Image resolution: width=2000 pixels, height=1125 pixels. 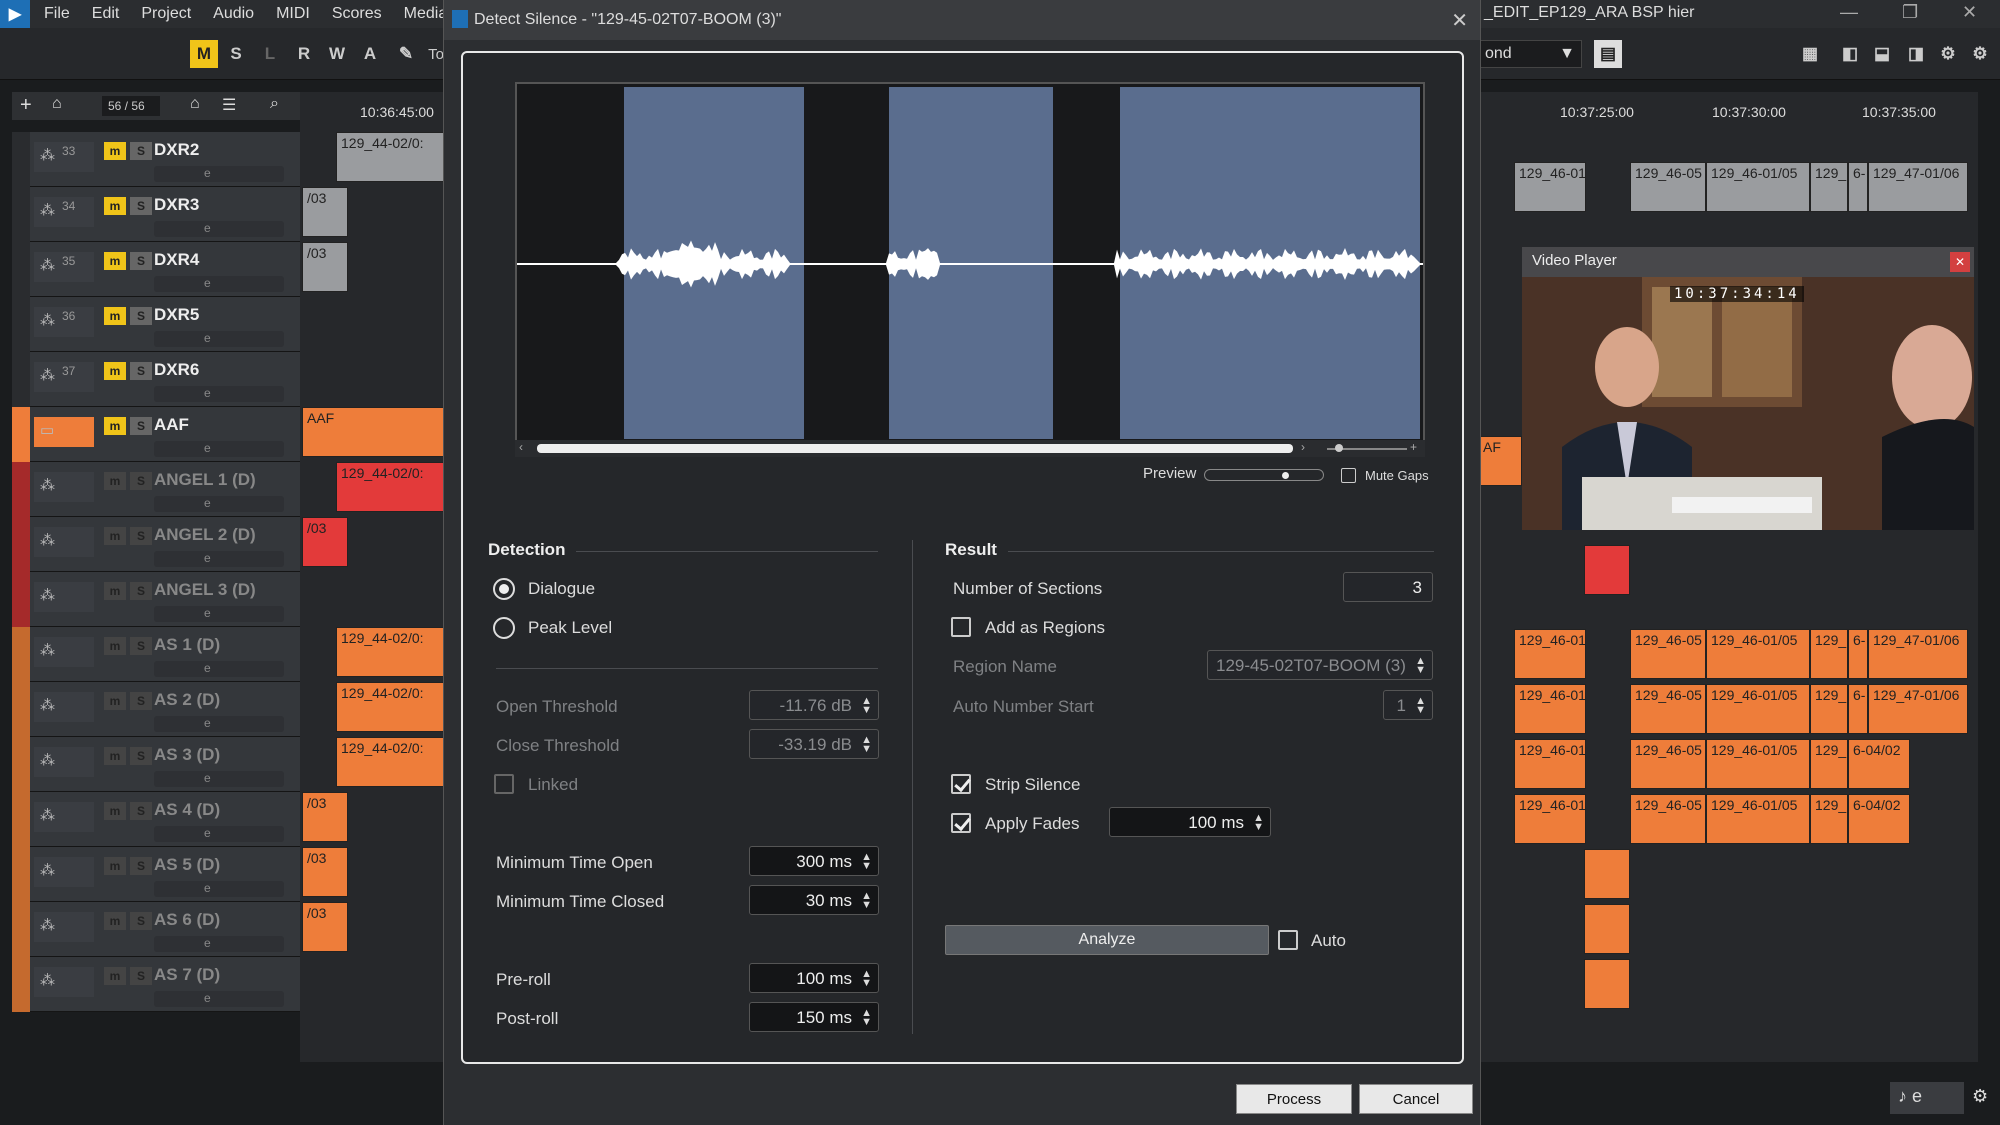 What do you see at coordinates (814, 1017) in the screenshot?
I see `postroll-field: 150 ms ▲ ▼` at bounding box center [814, 1017].